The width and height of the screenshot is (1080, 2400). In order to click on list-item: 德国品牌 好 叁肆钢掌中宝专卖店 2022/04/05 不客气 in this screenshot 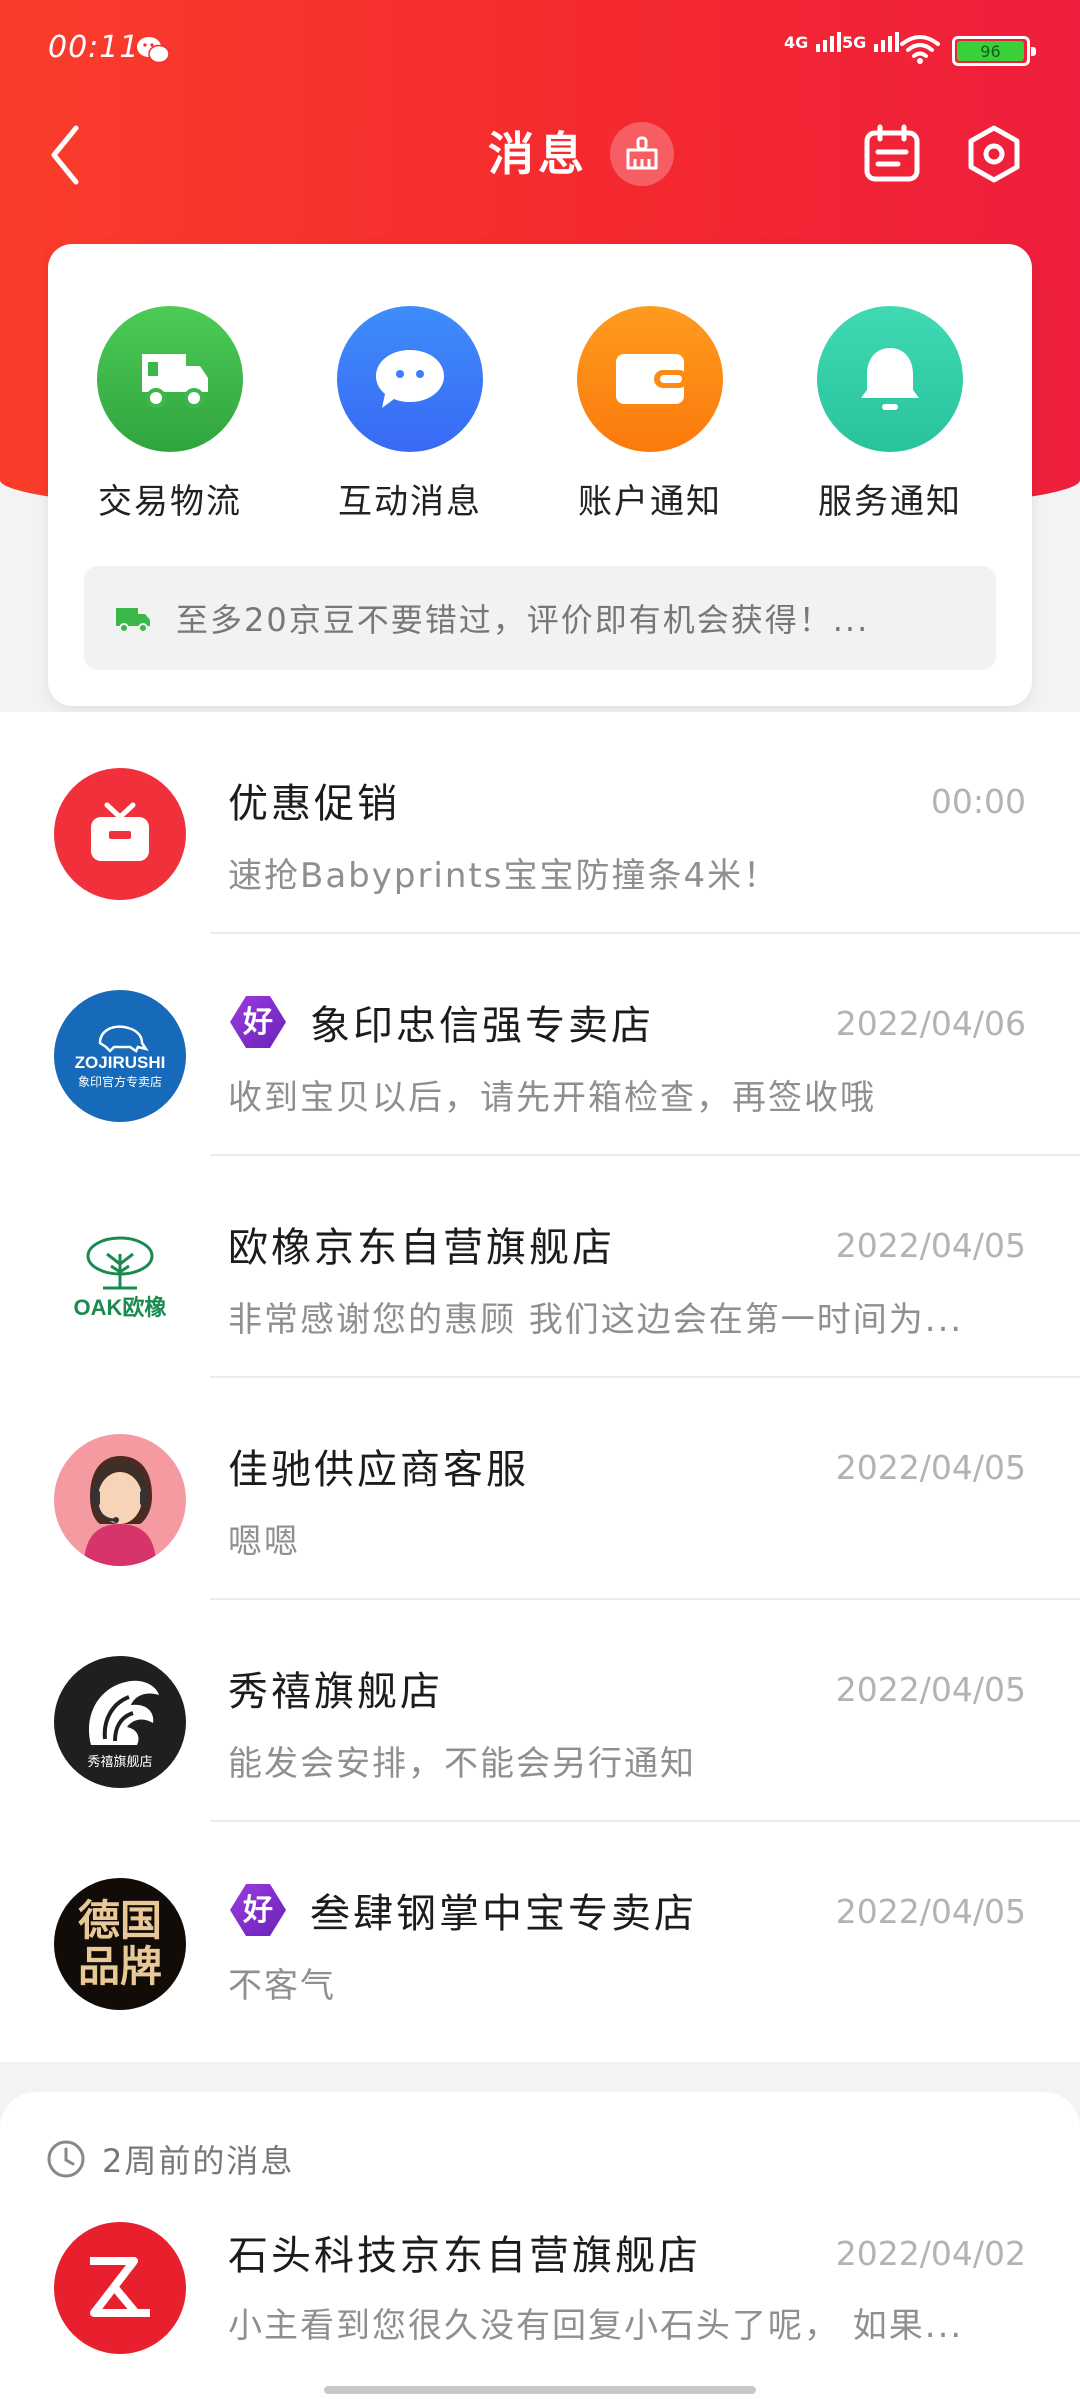, I will do `click(540, 1933)`.